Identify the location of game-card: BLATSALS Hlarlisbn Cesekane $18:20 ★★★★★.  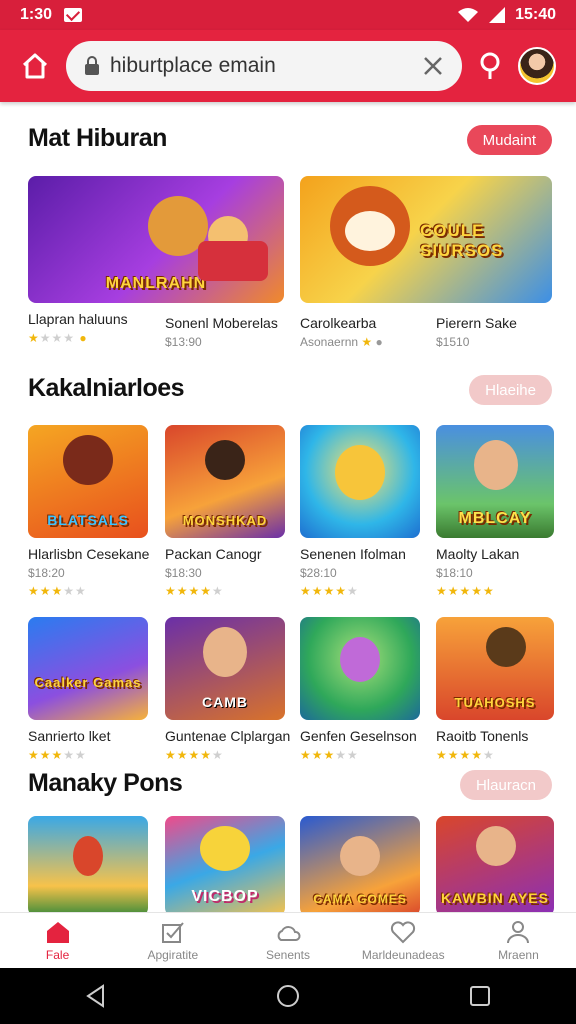
(89, 511).